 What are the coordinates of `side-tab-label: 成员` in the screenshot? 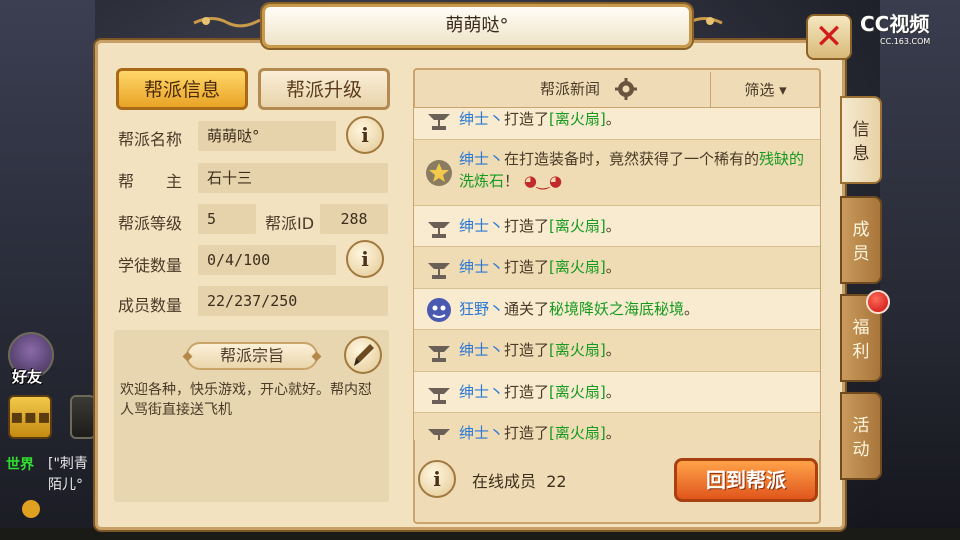 It's located at (861, 242).